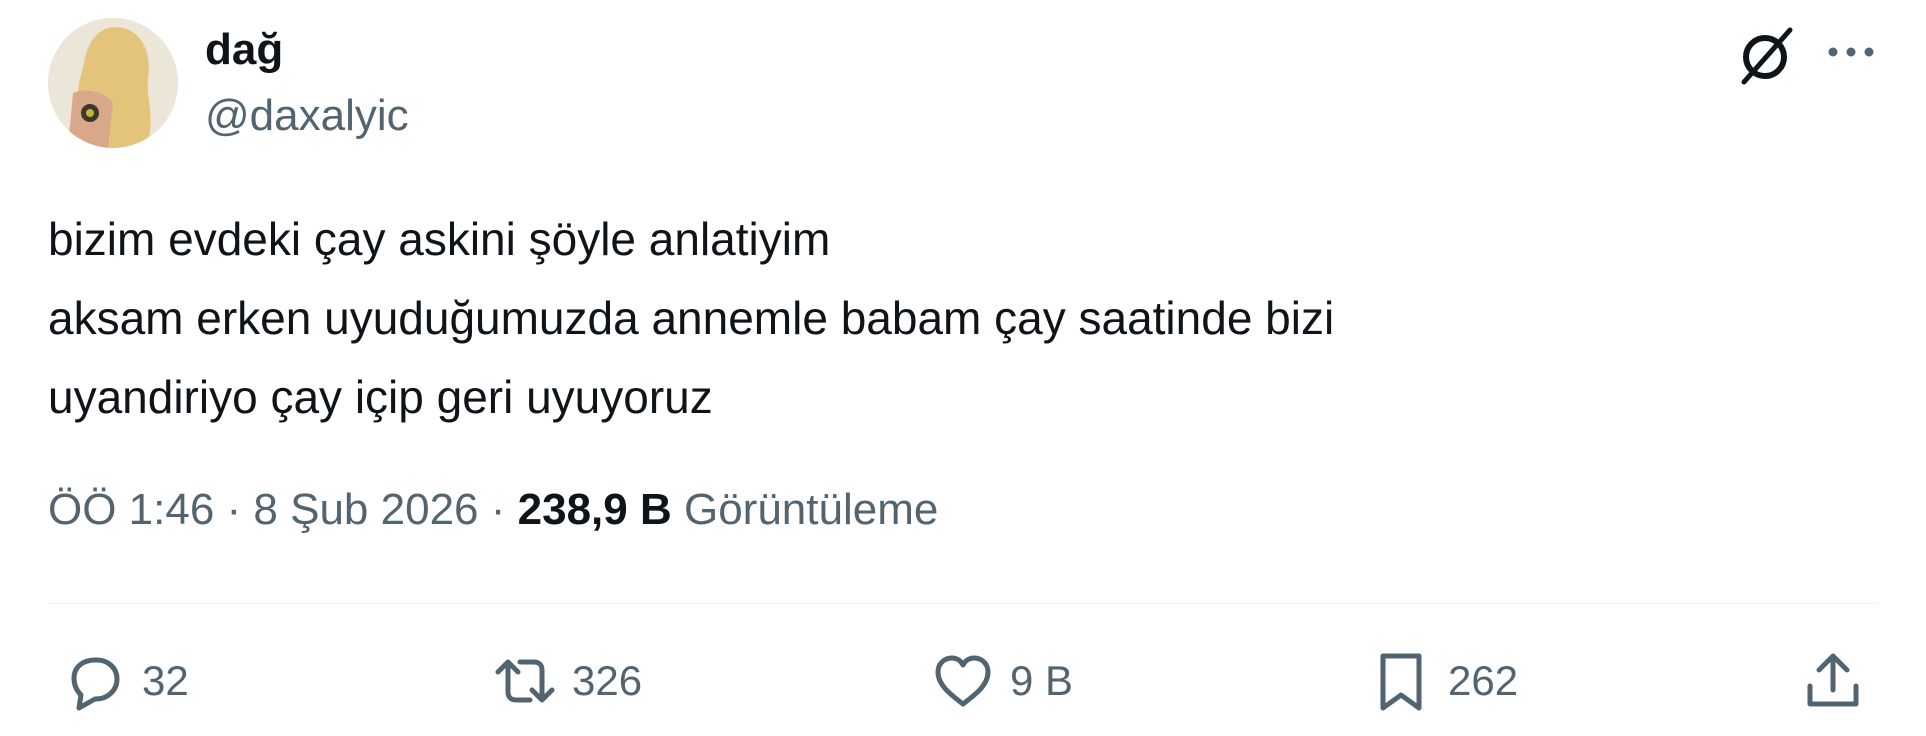 The width and height of the screenshot is (1926, 736). What do you see at coordinates (244, 50) in the screenshot?
I see `author-display-name: dağ` at bounding box center [244, 50].